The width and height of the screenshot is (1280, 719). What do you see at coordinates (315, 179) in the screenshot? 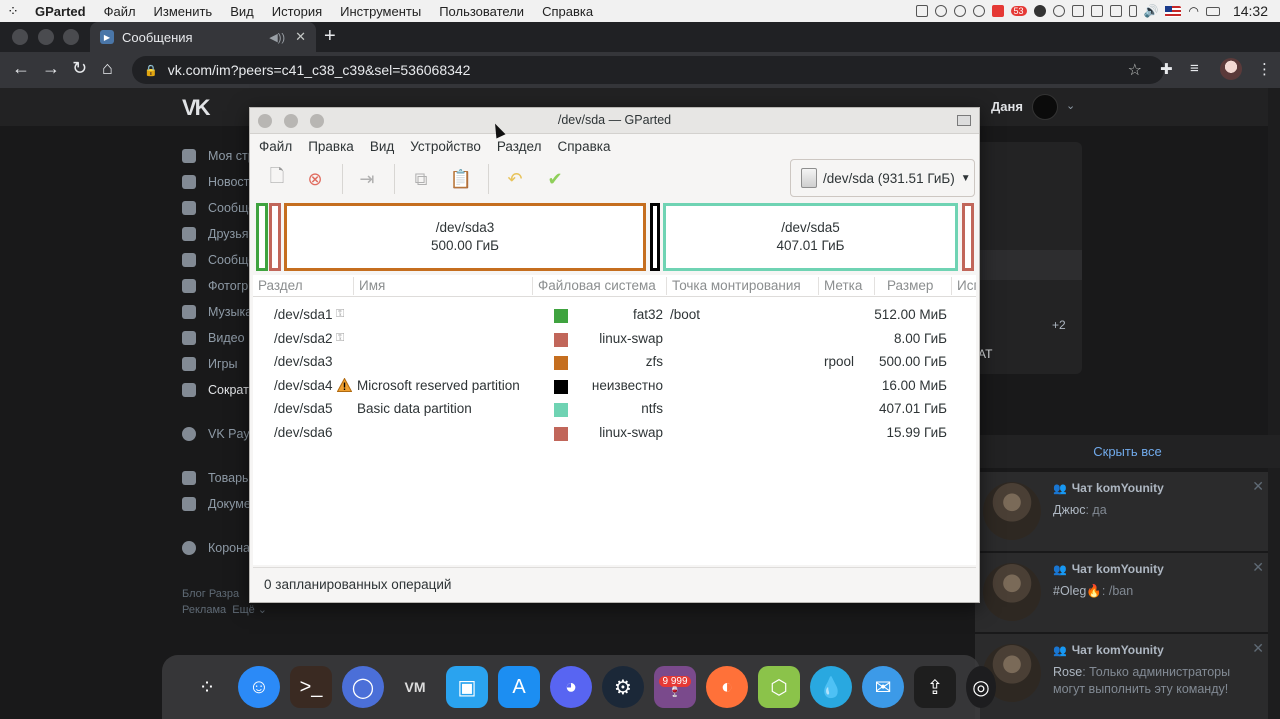
I see `delete-partition-icon: ⊗` at bounding box center [315, 179].